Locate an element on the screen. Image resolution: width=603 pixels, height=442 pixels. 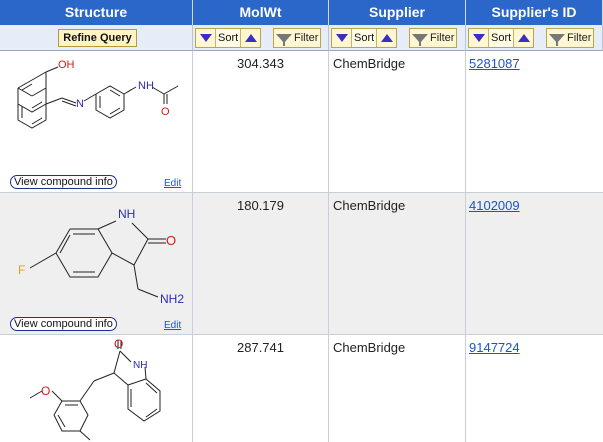
atom-label: F is located at coordinates (21, 270).